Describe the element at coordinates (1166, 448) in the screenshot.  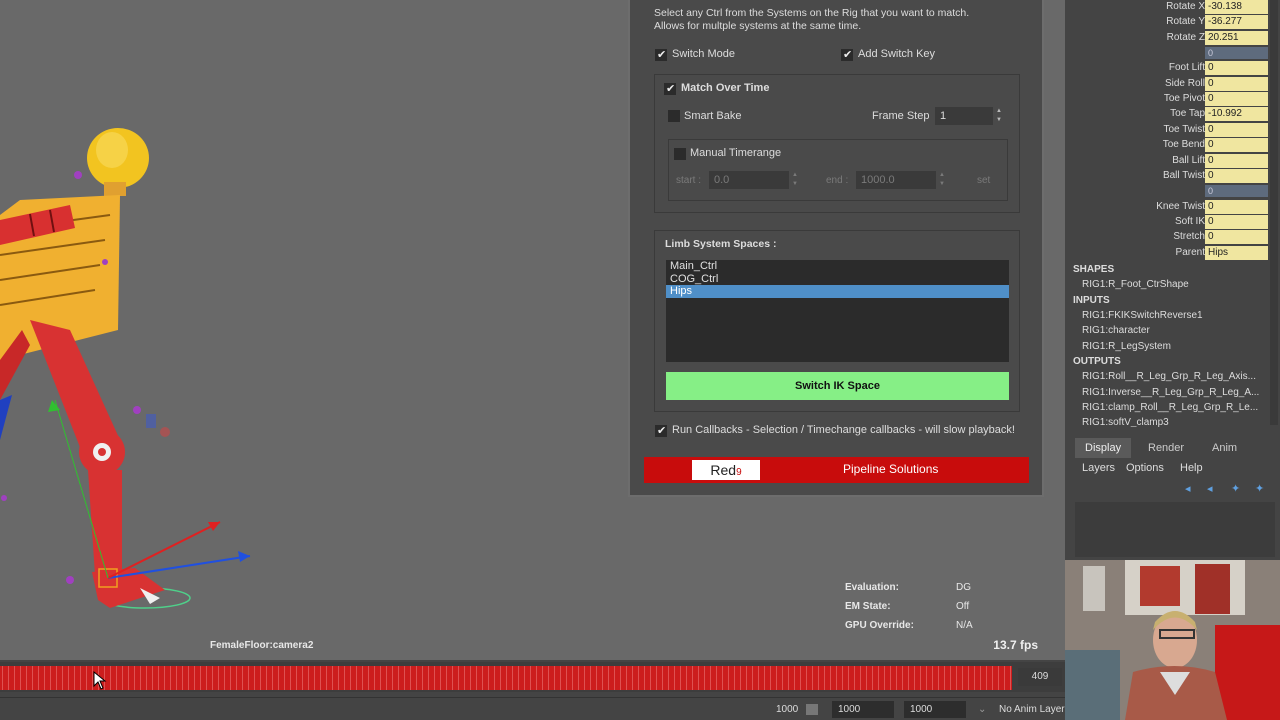
I see `tab-render: Render` at that location.